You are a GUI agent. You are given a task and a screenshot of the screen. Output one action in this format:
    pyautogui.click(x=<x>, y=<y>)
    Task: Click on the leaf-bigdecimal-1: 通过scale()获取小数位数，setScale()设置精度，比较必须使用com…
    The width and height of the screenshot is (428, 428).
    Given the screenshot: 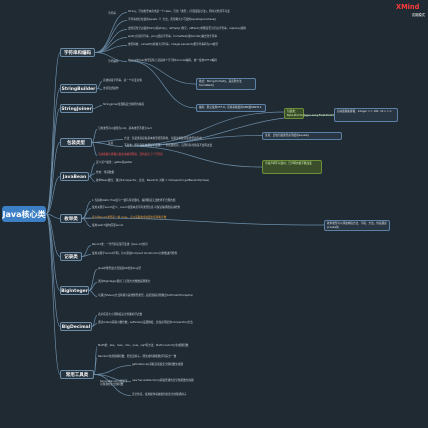 What is the action you would take?
    pyautogui.click(x=145, y=323)
    